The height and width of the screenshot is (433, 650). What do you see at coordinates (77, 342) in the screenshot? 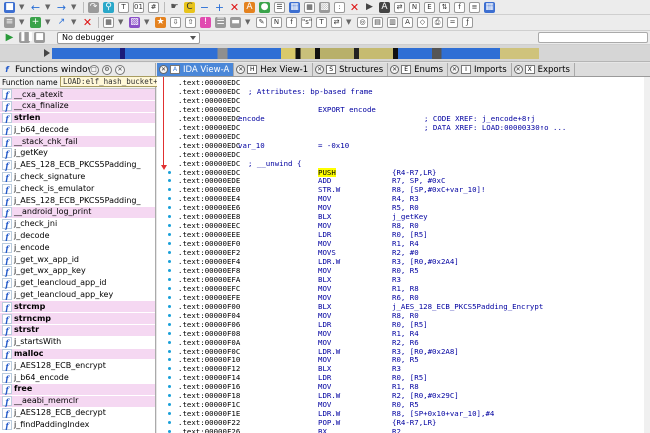
I see `function-list-item: f j_startsWith` at bounding box center [77, 342].